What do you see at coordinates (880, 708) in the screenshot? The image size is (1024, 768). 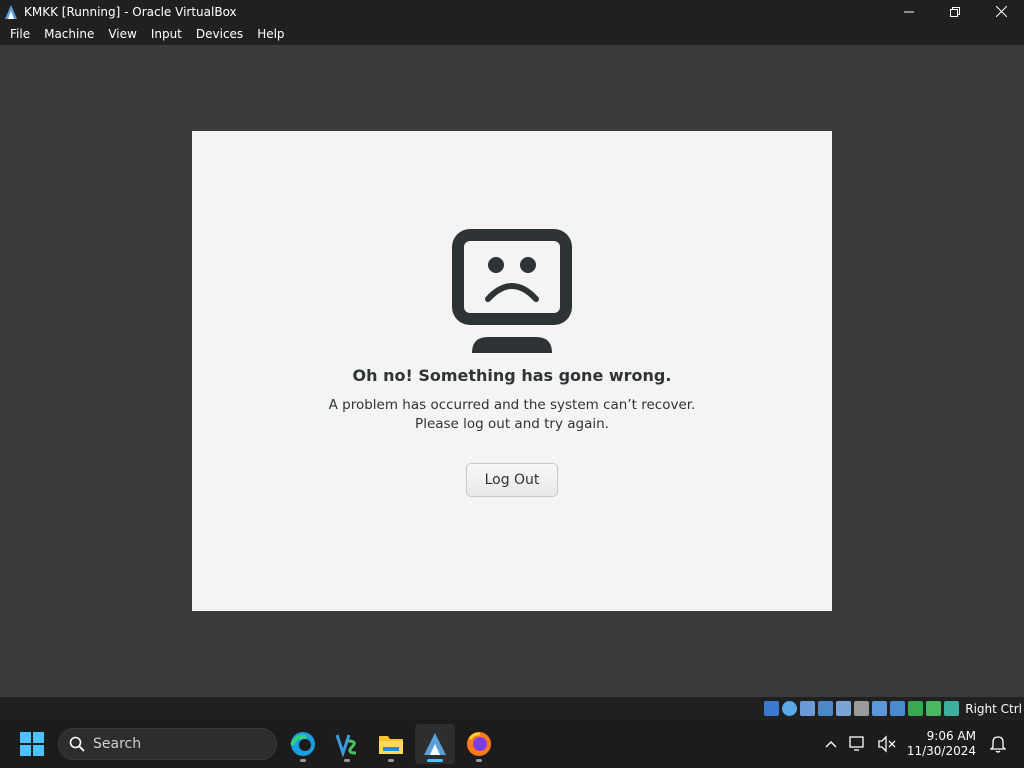 I see `display-icon` at bounding box center [880, 708].